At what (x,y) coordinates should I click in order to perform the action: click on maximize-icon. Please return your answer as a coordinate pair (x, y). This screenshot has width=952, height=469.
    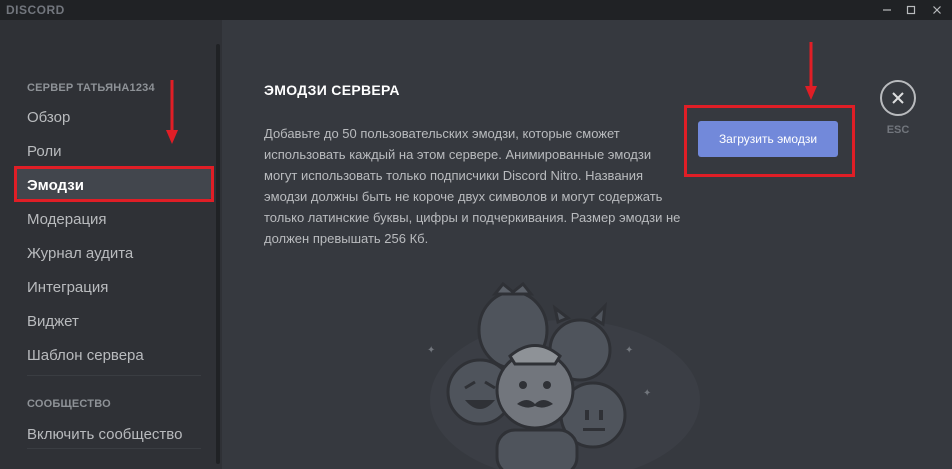
    Looking at the image, I should click on (911, 10).